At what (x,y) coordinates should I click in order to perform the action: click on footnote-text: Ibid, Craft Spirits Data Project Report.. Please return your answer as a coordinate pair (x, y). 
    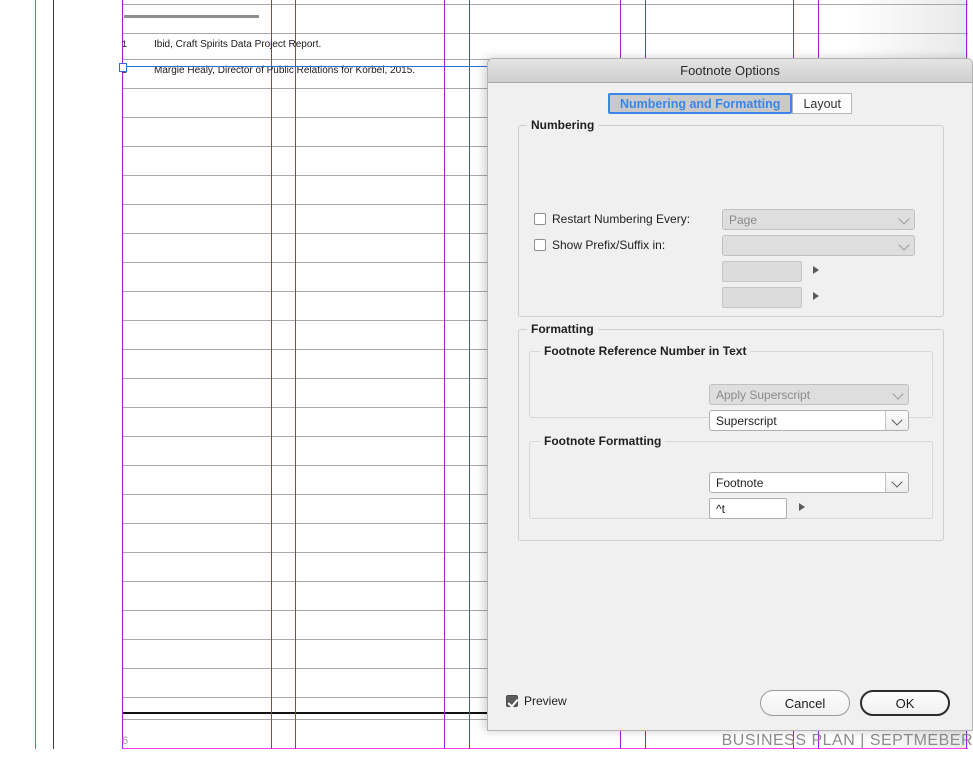
    Looking at the image, I should click on (237, 44).